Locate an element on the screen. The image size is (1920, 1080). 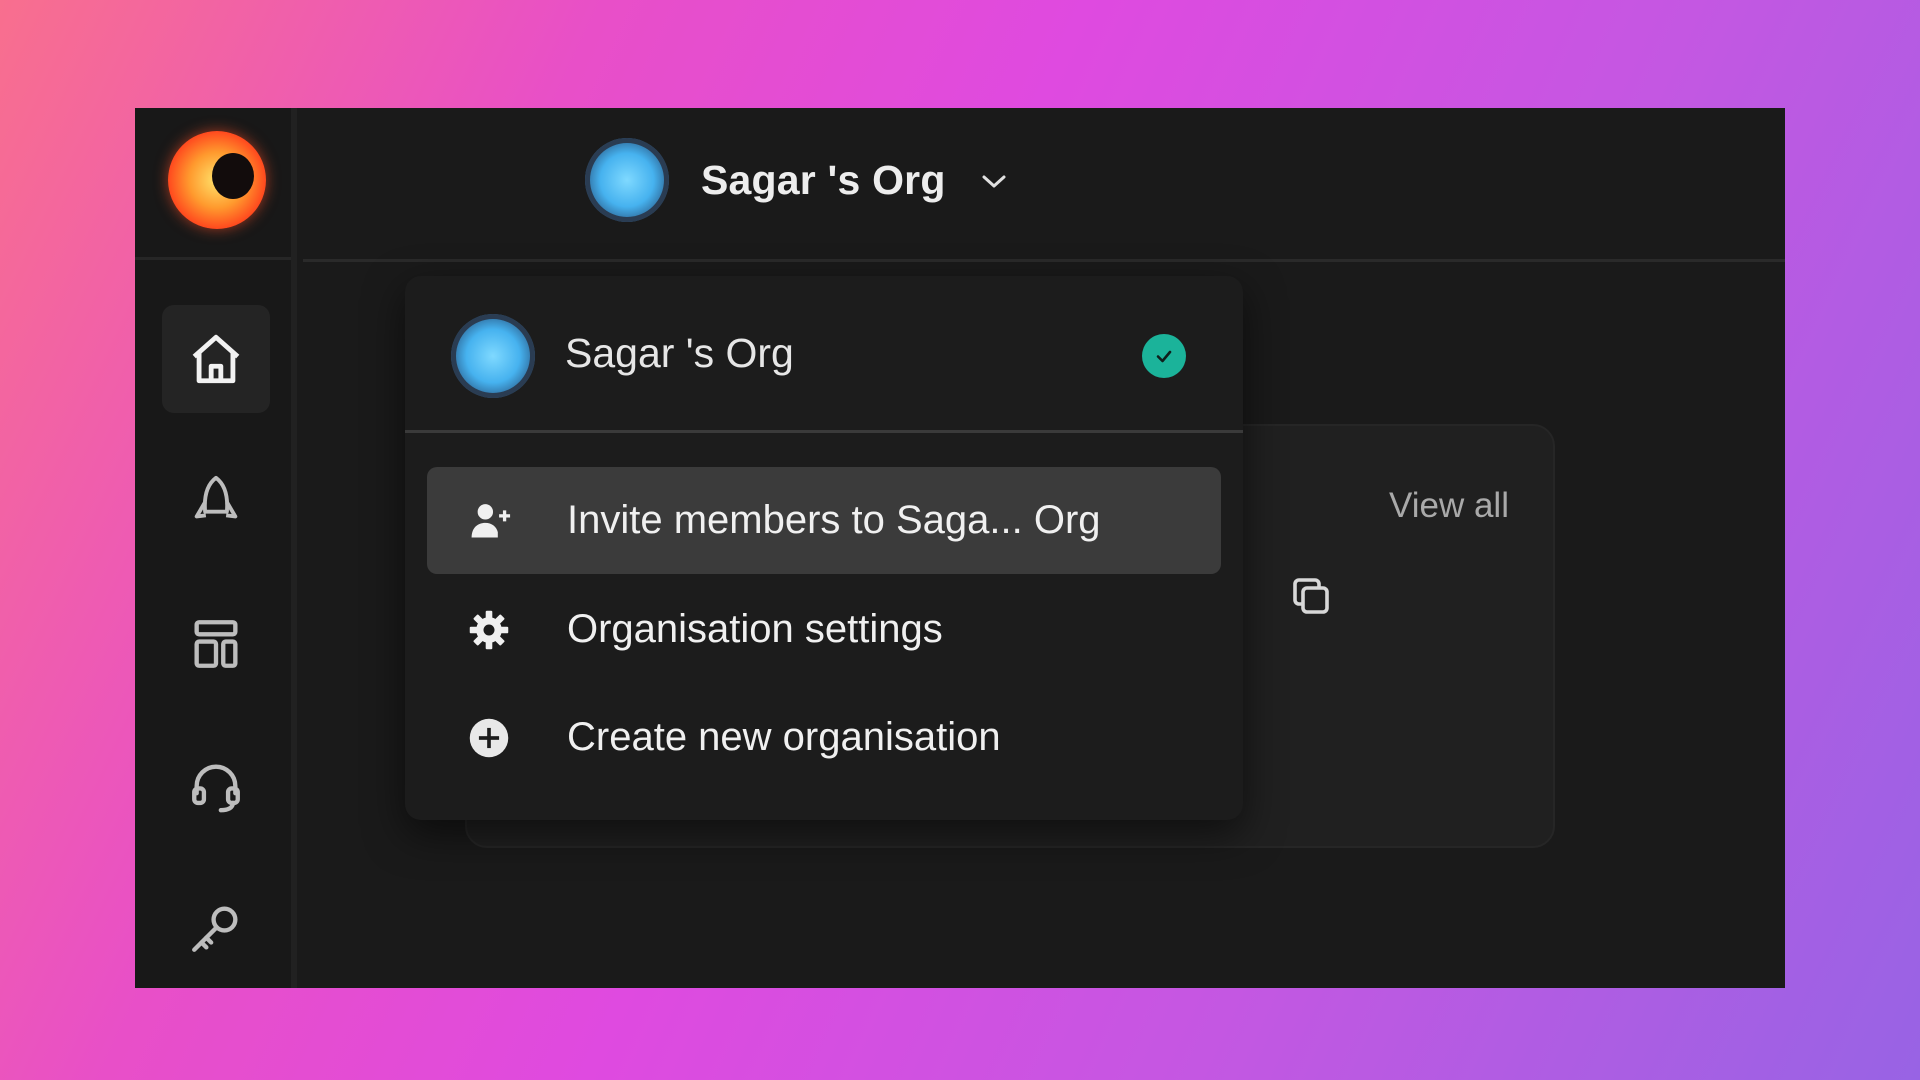
add-user-icon is located at coordinates (489, 521).